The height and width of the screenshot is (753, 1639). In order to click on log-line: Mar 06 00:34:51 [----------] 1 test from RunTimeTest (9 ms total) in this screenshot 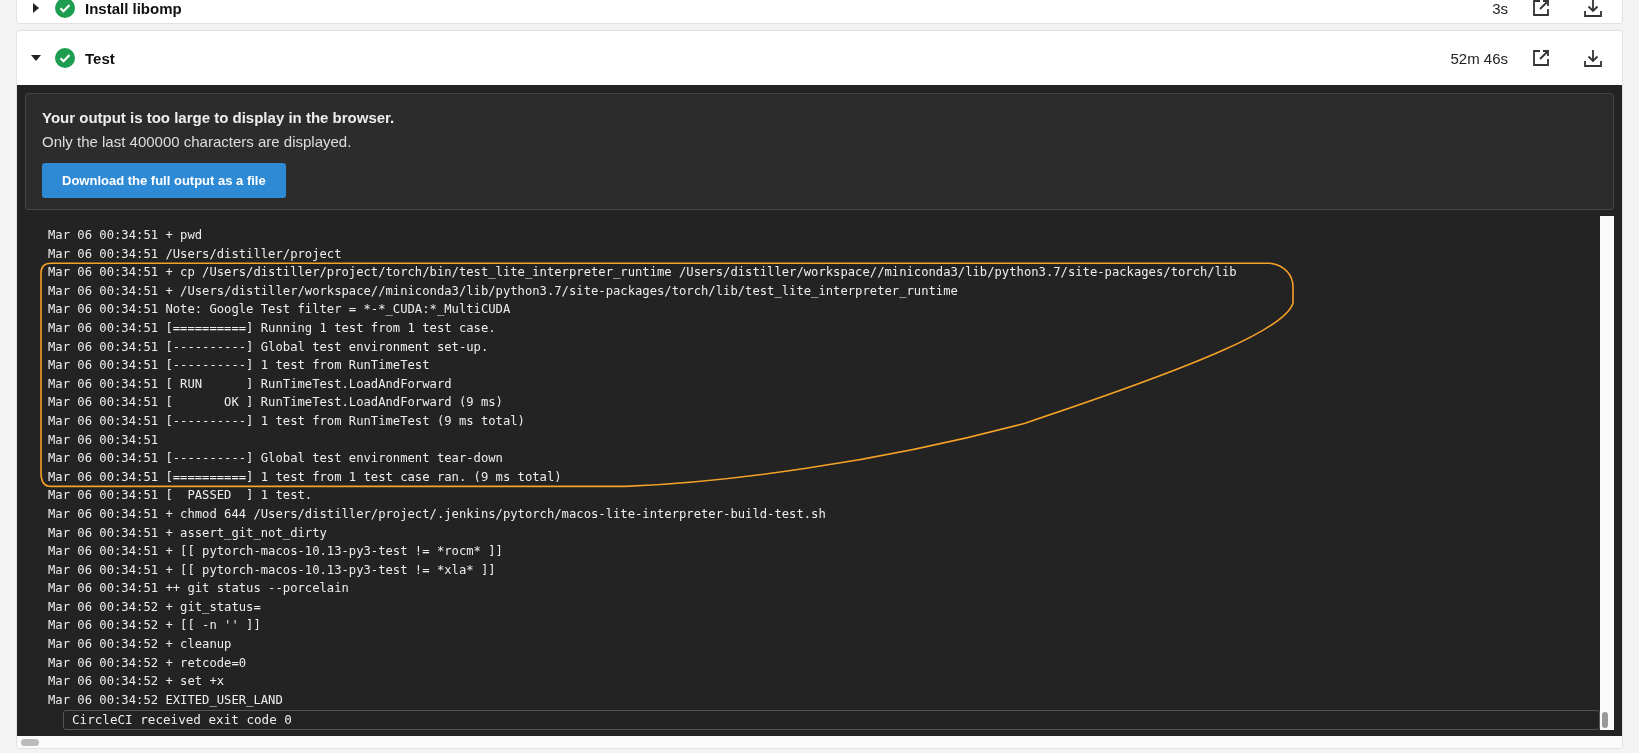, I will do `click(287, 421)`.